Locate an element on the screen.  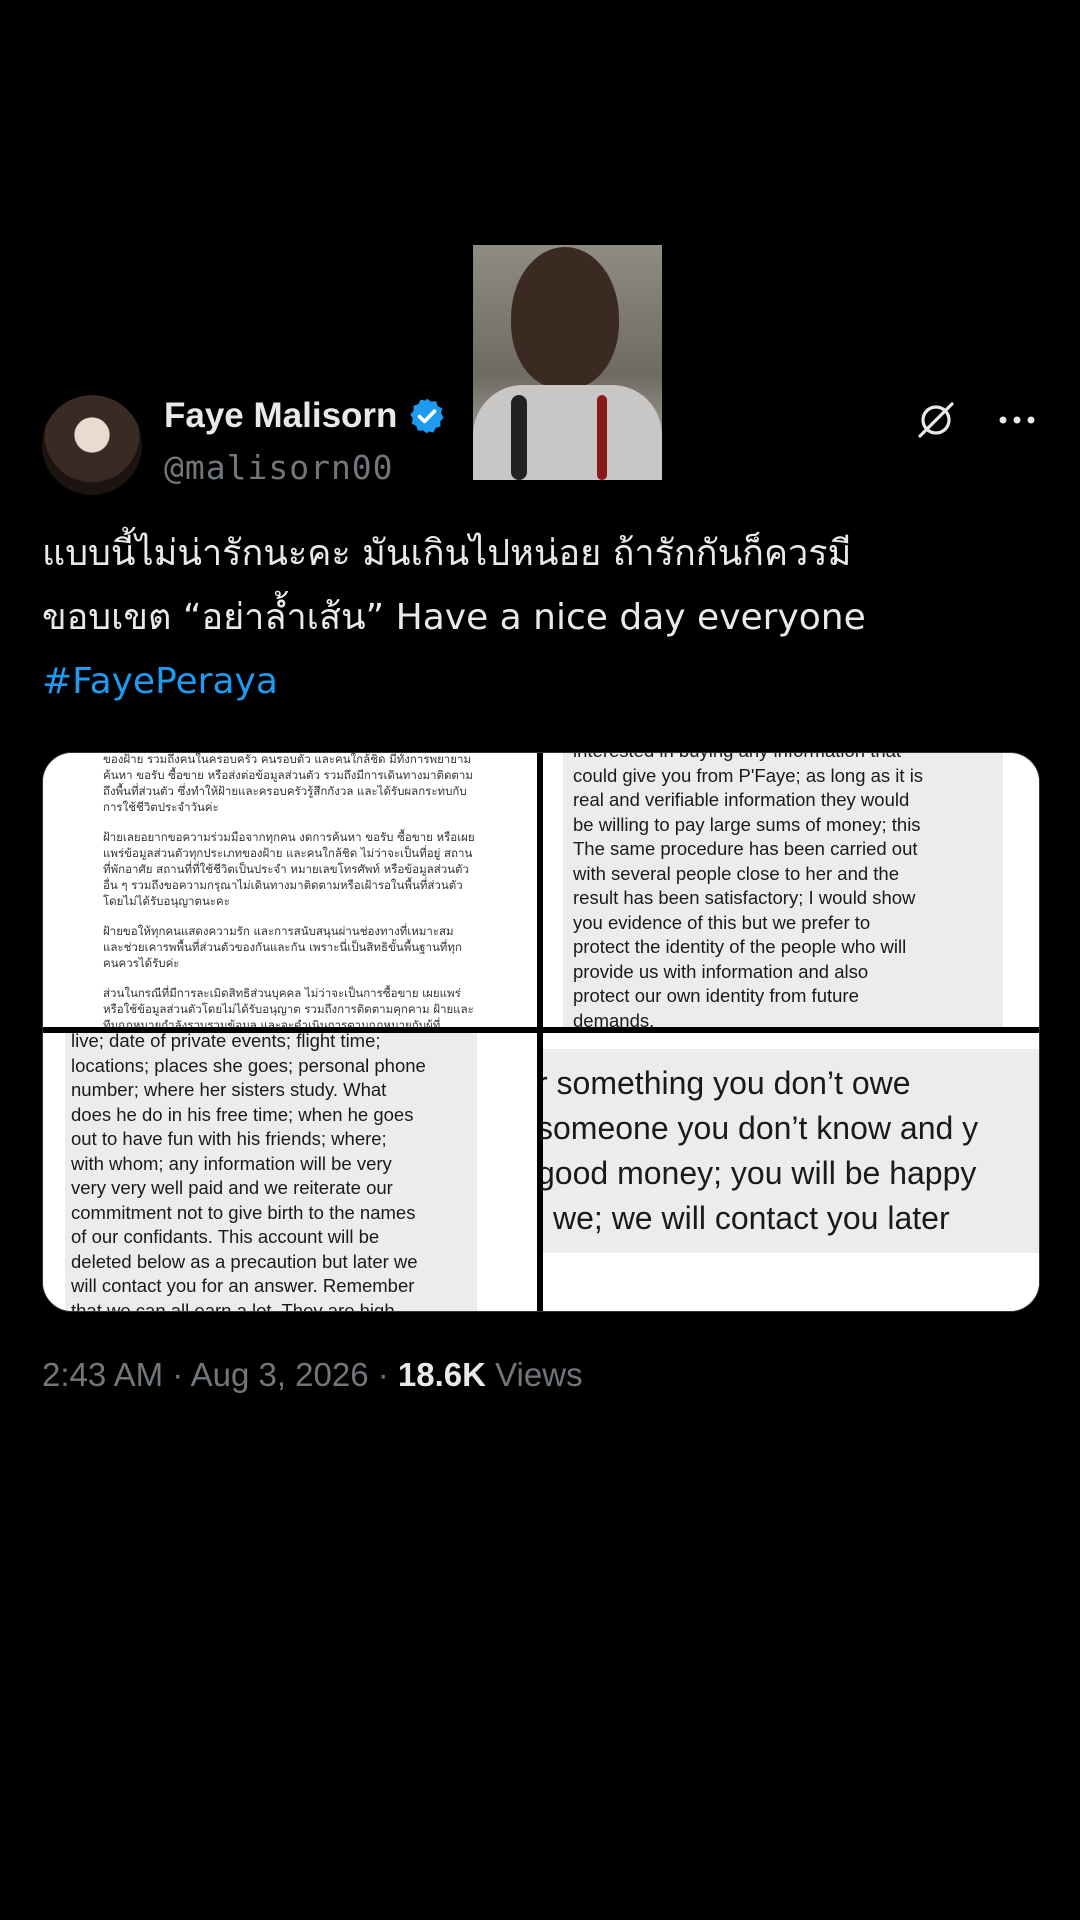
author-handle: @malisorn00 is located at coordinates (279, 467).